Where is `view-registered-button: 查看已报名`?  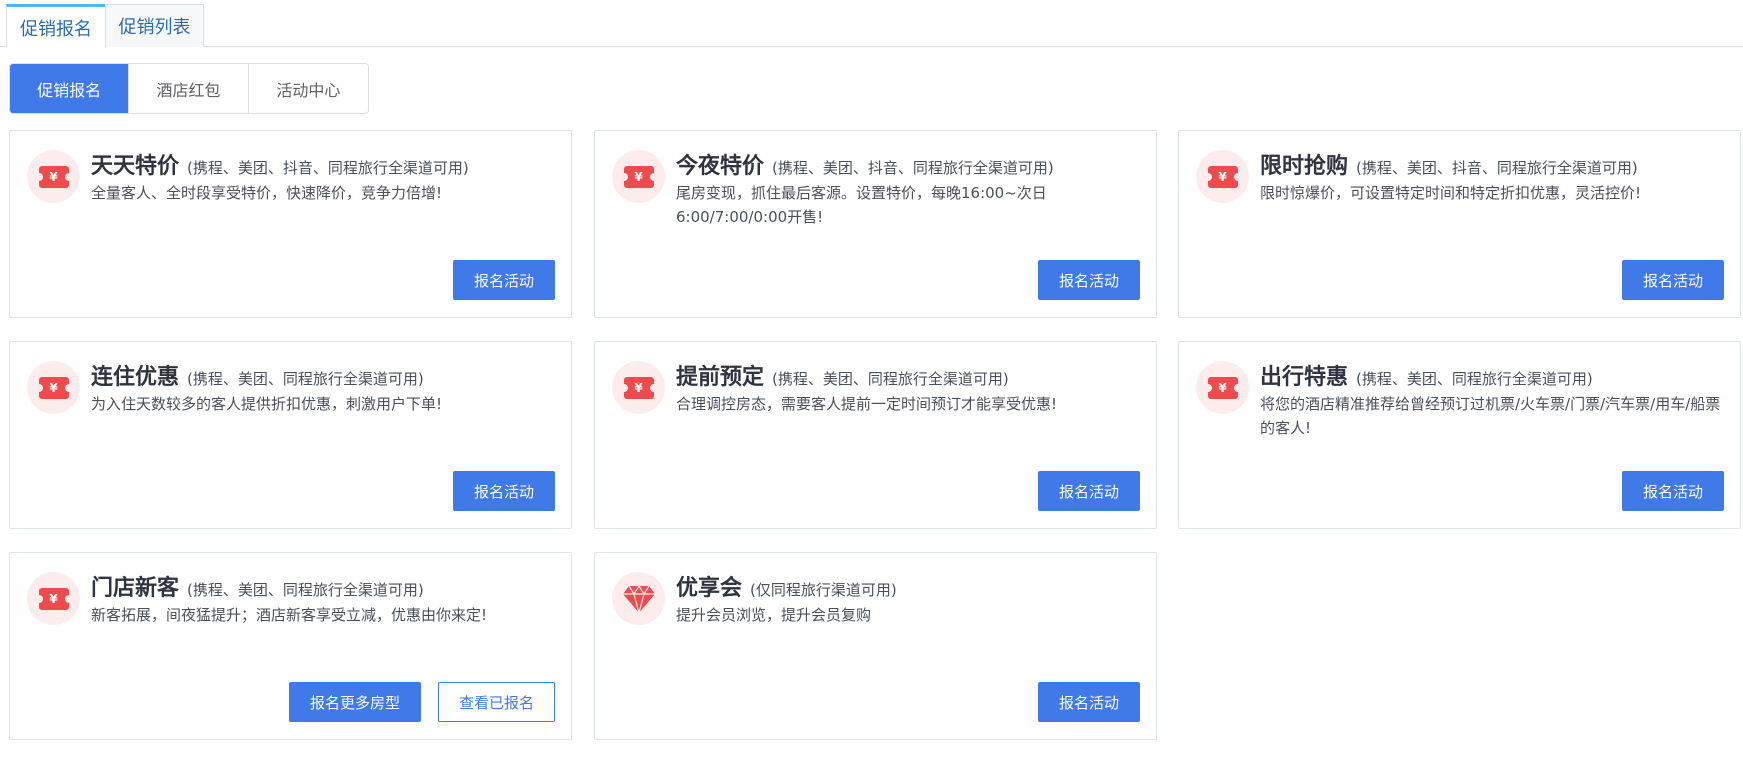 view-registered-button: 查看已报名 is located at coordinates (496, 702).